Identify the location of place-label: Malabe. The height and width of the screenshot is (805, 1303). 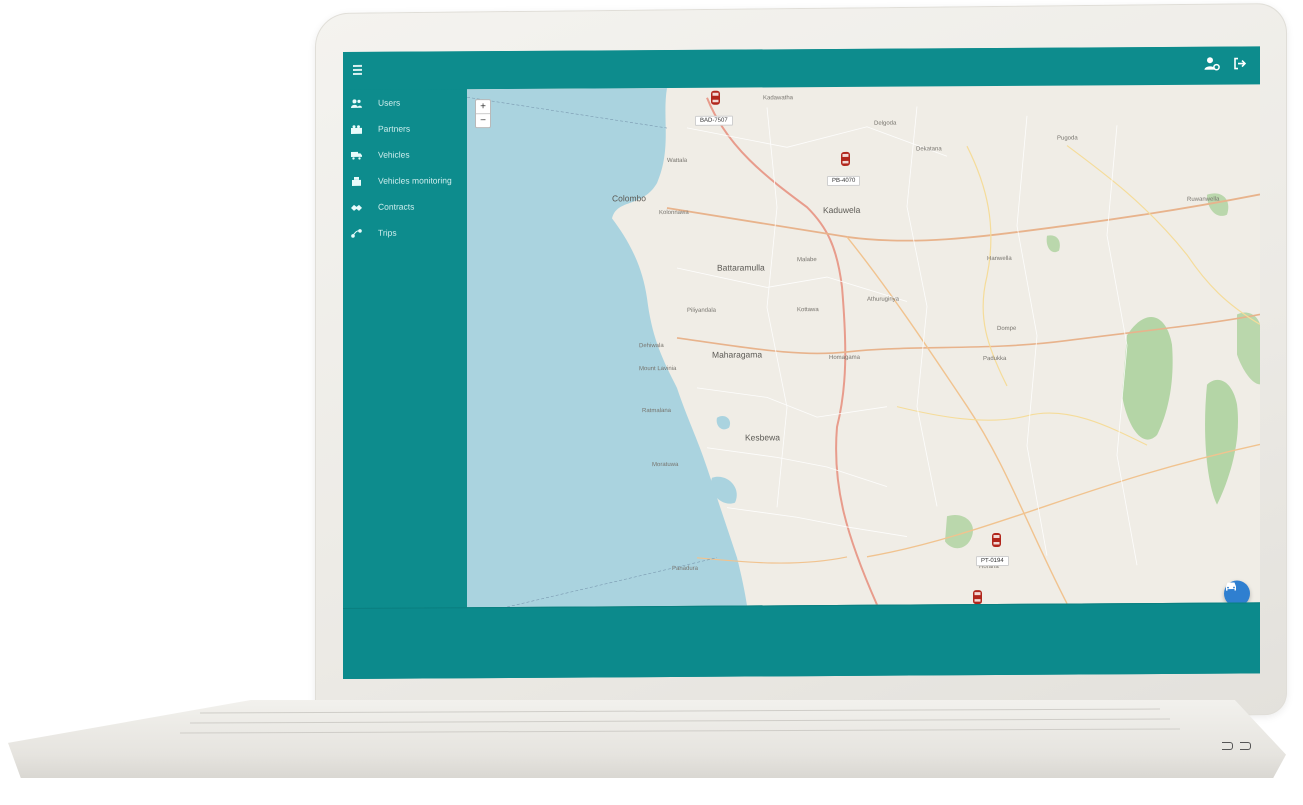
(807, 260).